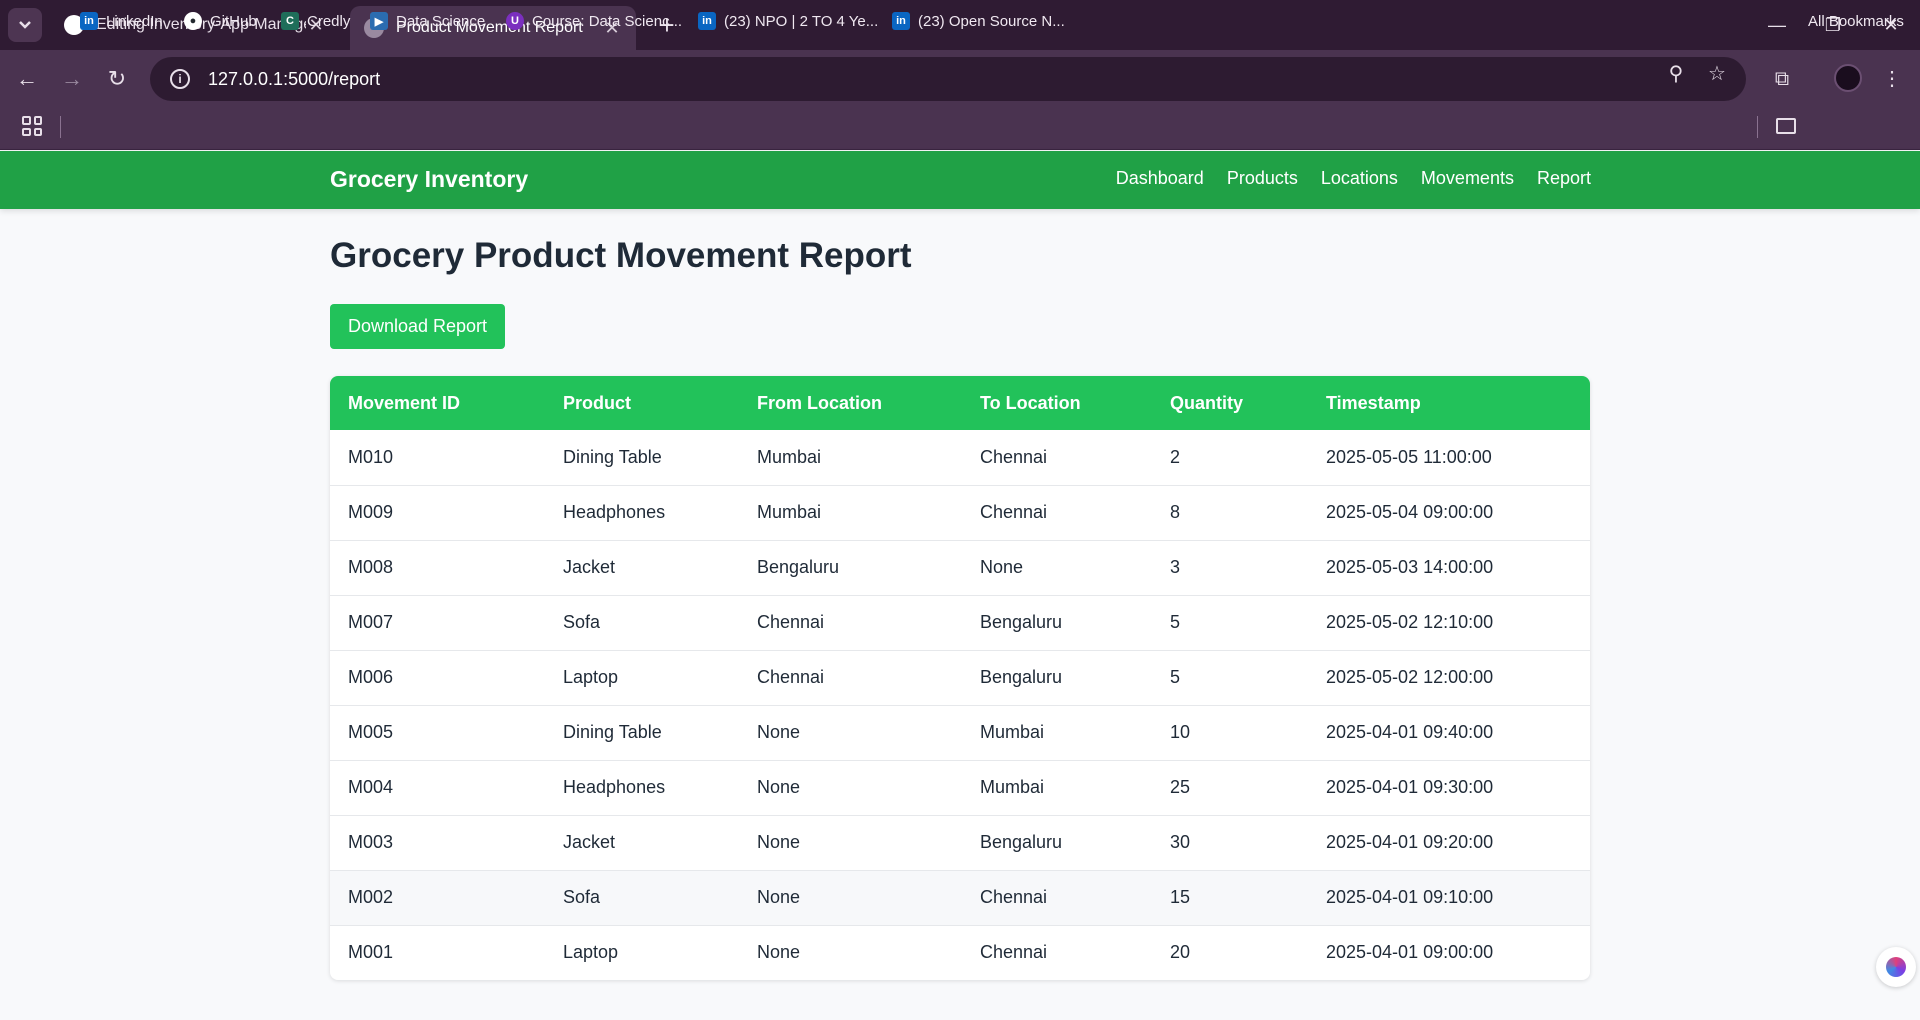  I want to click on folder-icon, so click(1786, 126).